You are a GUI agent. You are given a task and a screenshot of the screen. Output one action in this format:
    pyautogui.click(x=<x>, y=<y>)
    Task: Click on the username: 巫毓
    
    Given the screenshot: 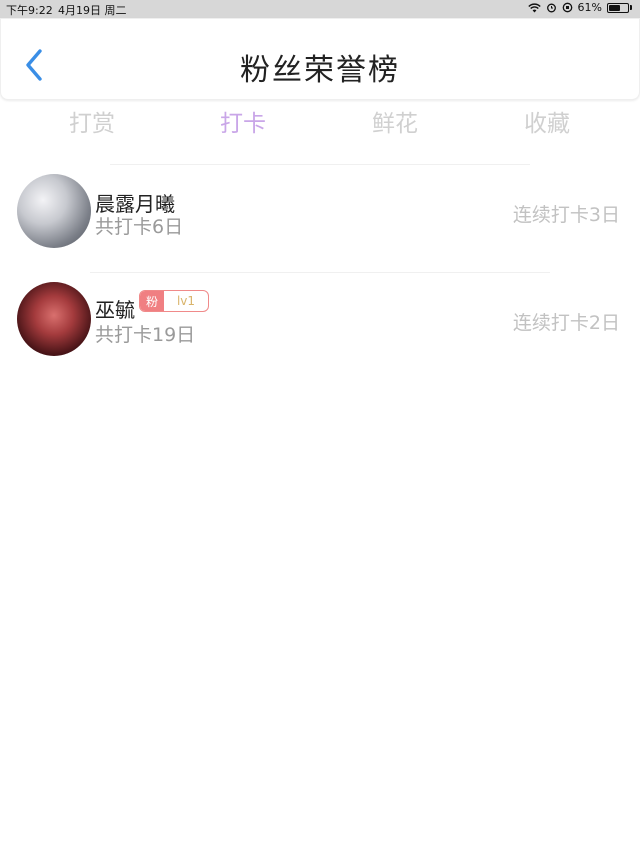 What is the action you would take?
    pyautogui.click(x=115, y=310)
    